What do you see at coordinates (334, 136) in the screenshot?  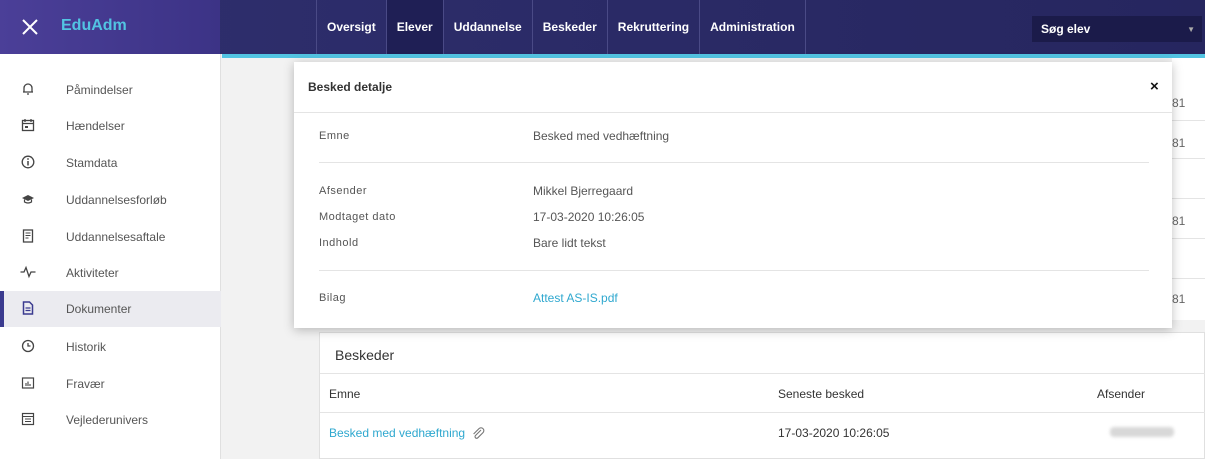 I see `field-label-emne: Emne` at bounding box center [334, 136].